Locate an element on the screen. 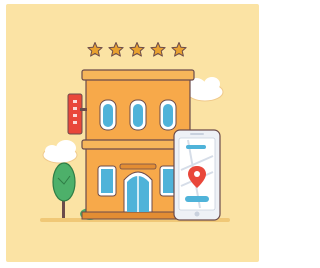 This screenshot has width=320, height=268. cloud-icon is located at coordinates (60, 152).